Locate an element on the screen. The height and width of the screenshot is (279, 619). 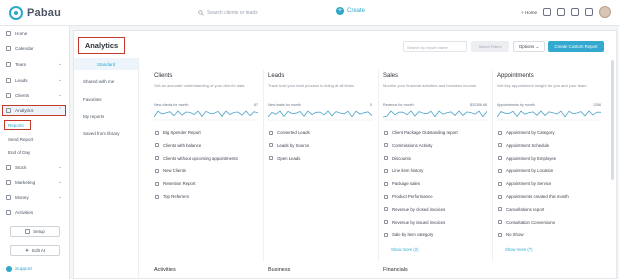
user-avatar is located at coordinates (605, 12).